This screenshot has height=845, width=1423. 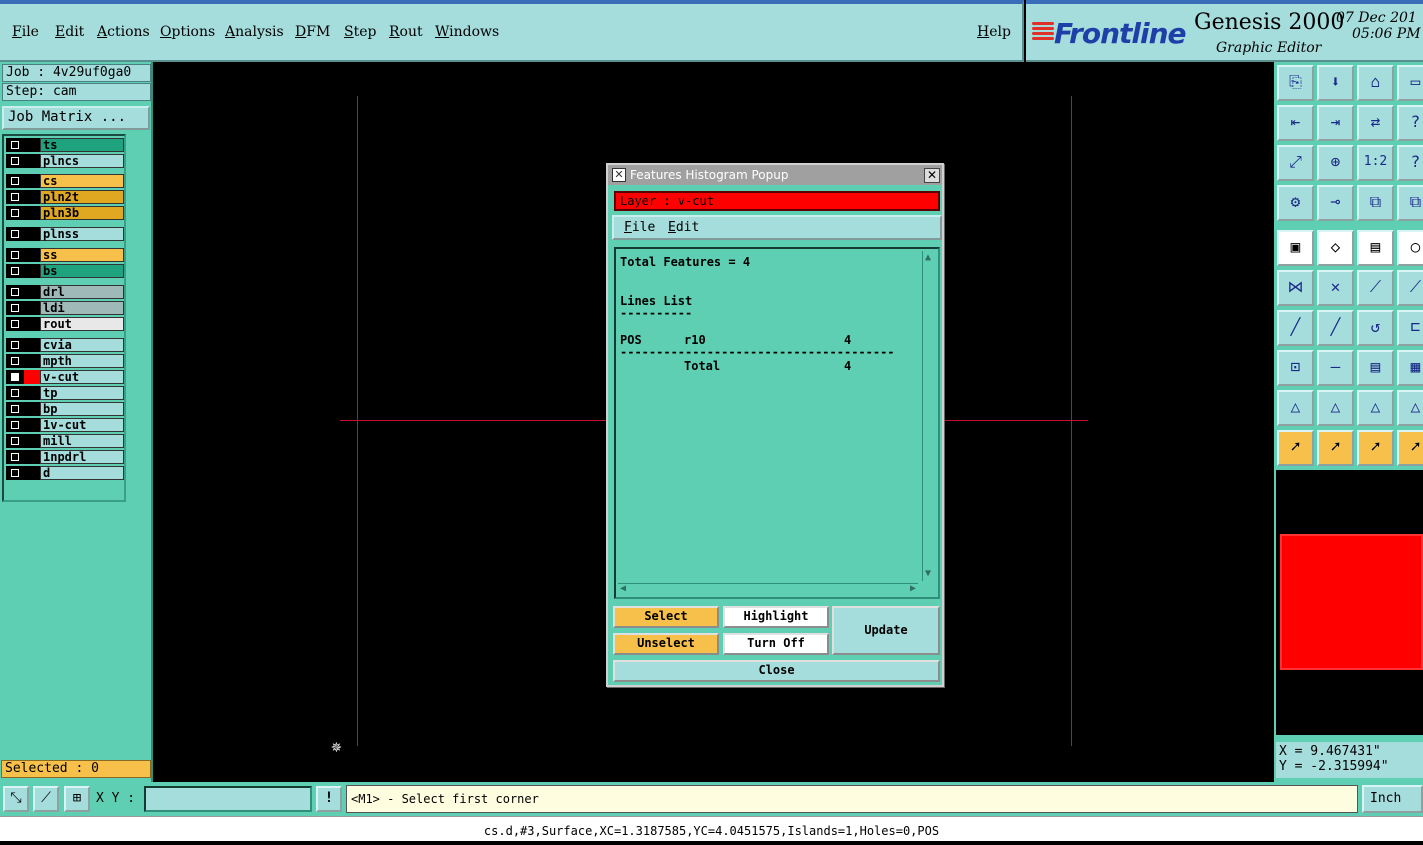 What do you see at coordinates (82, 292) in the screenshot?
I see `layer-name: drl` at bounding box center [82, 292].